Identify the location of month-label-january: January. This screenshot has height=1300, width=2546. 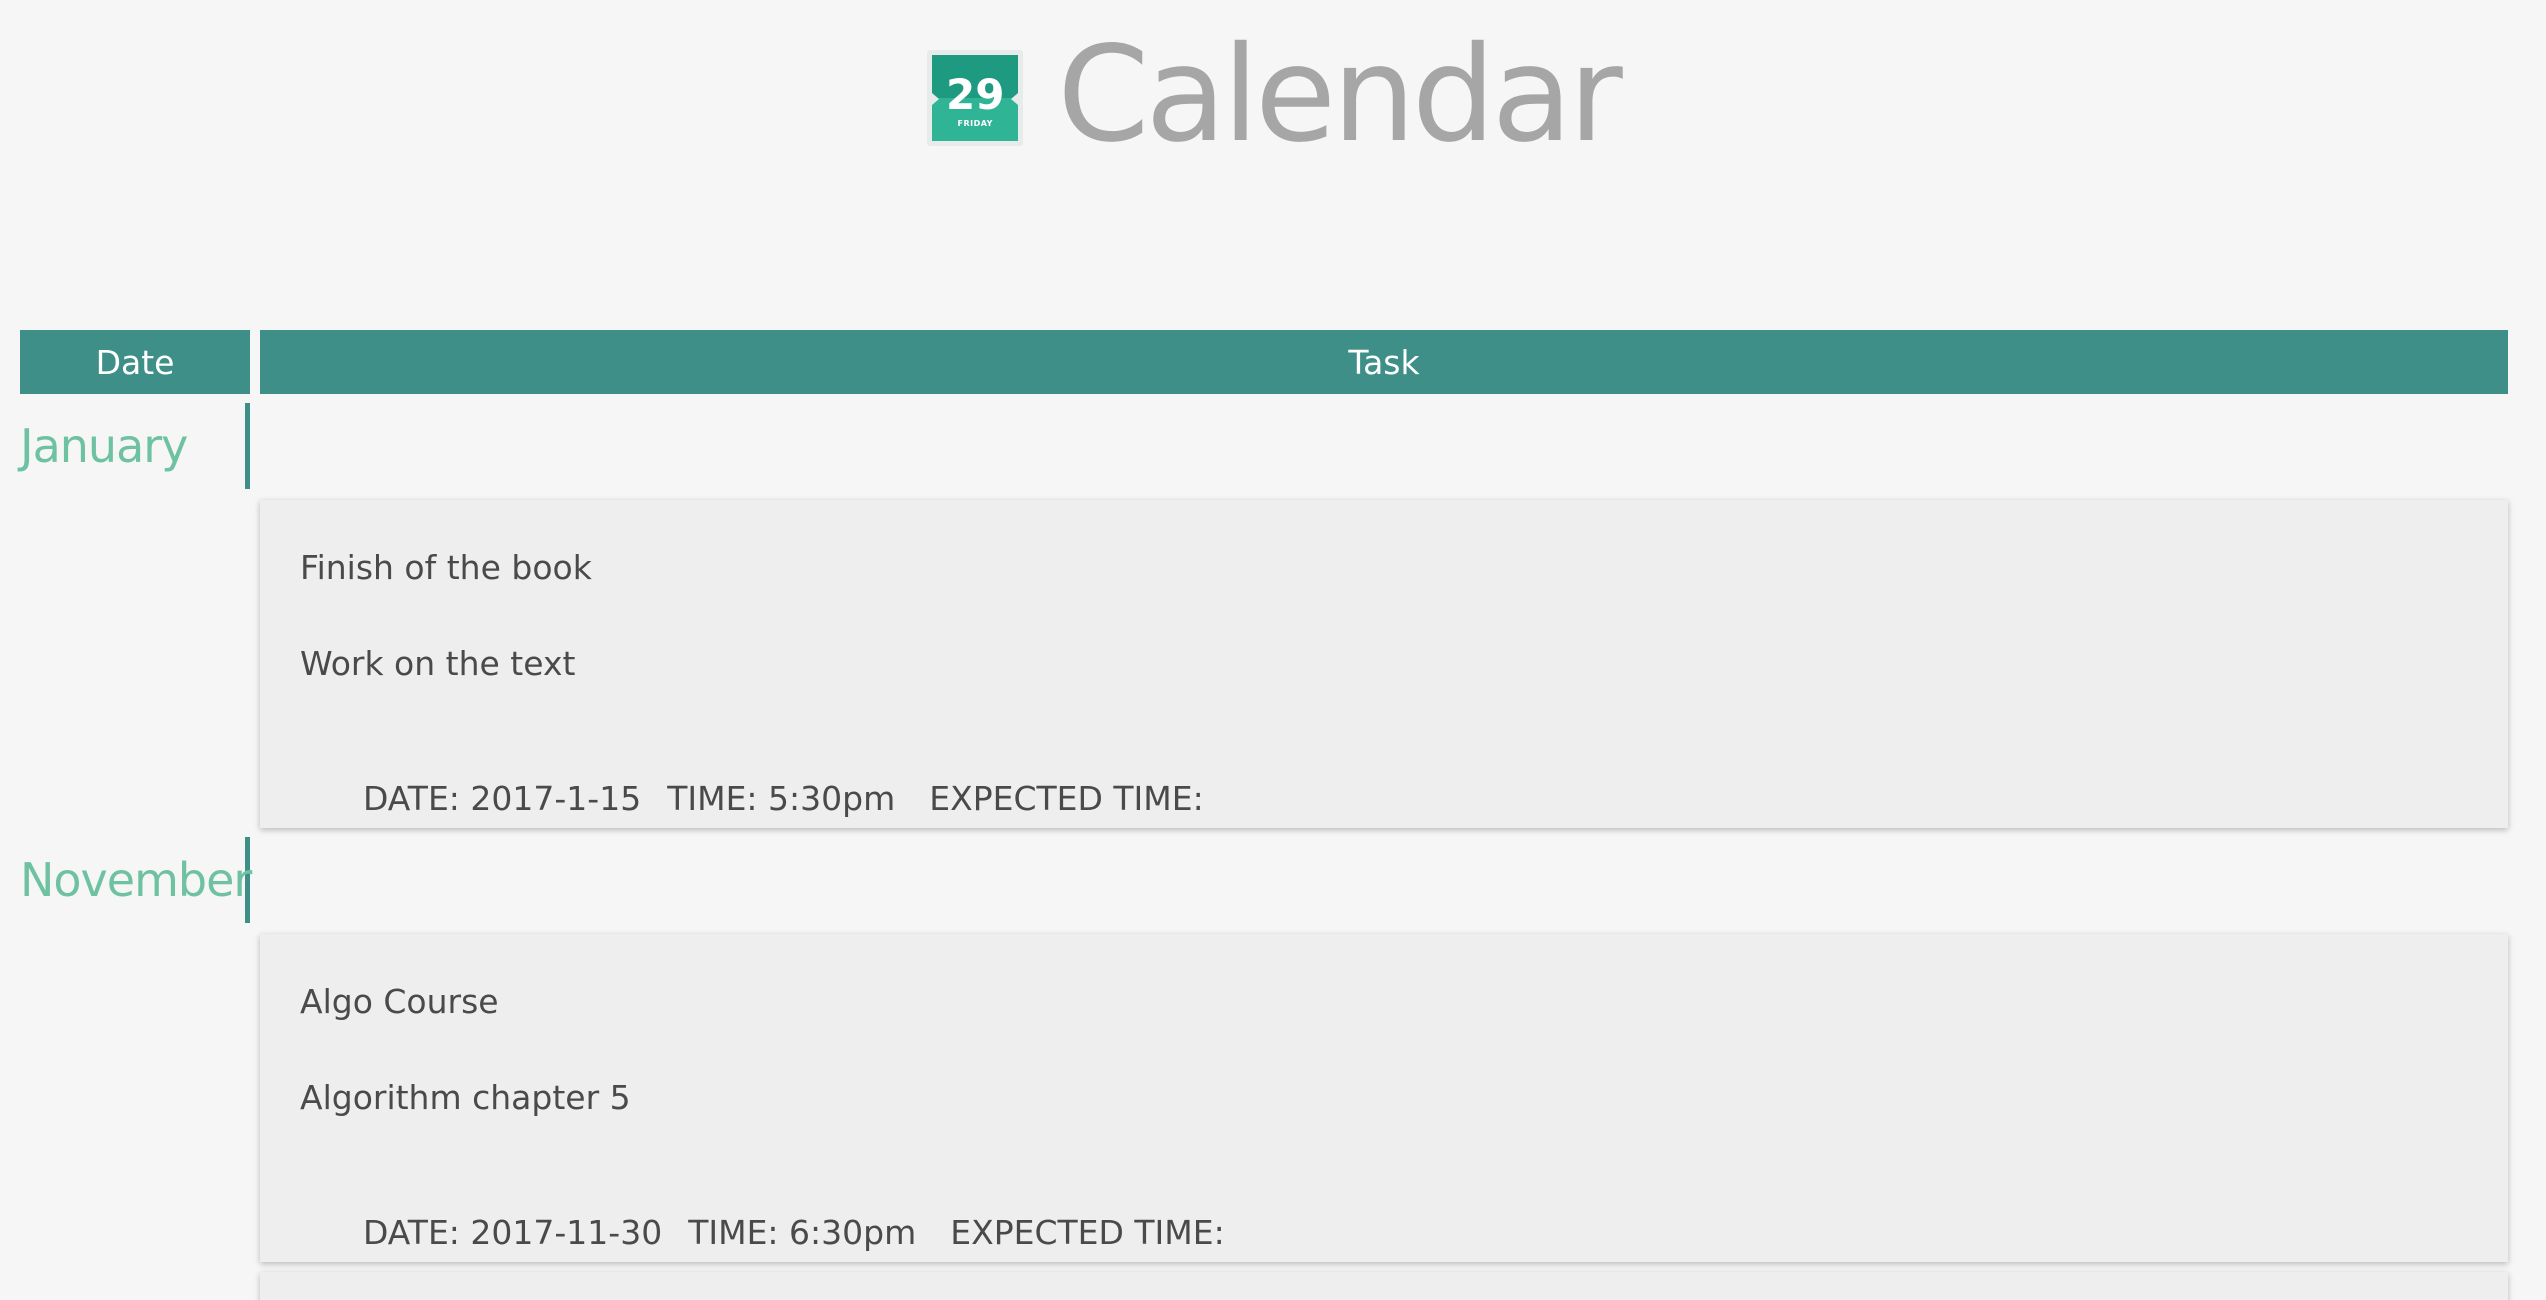
(135, 446).